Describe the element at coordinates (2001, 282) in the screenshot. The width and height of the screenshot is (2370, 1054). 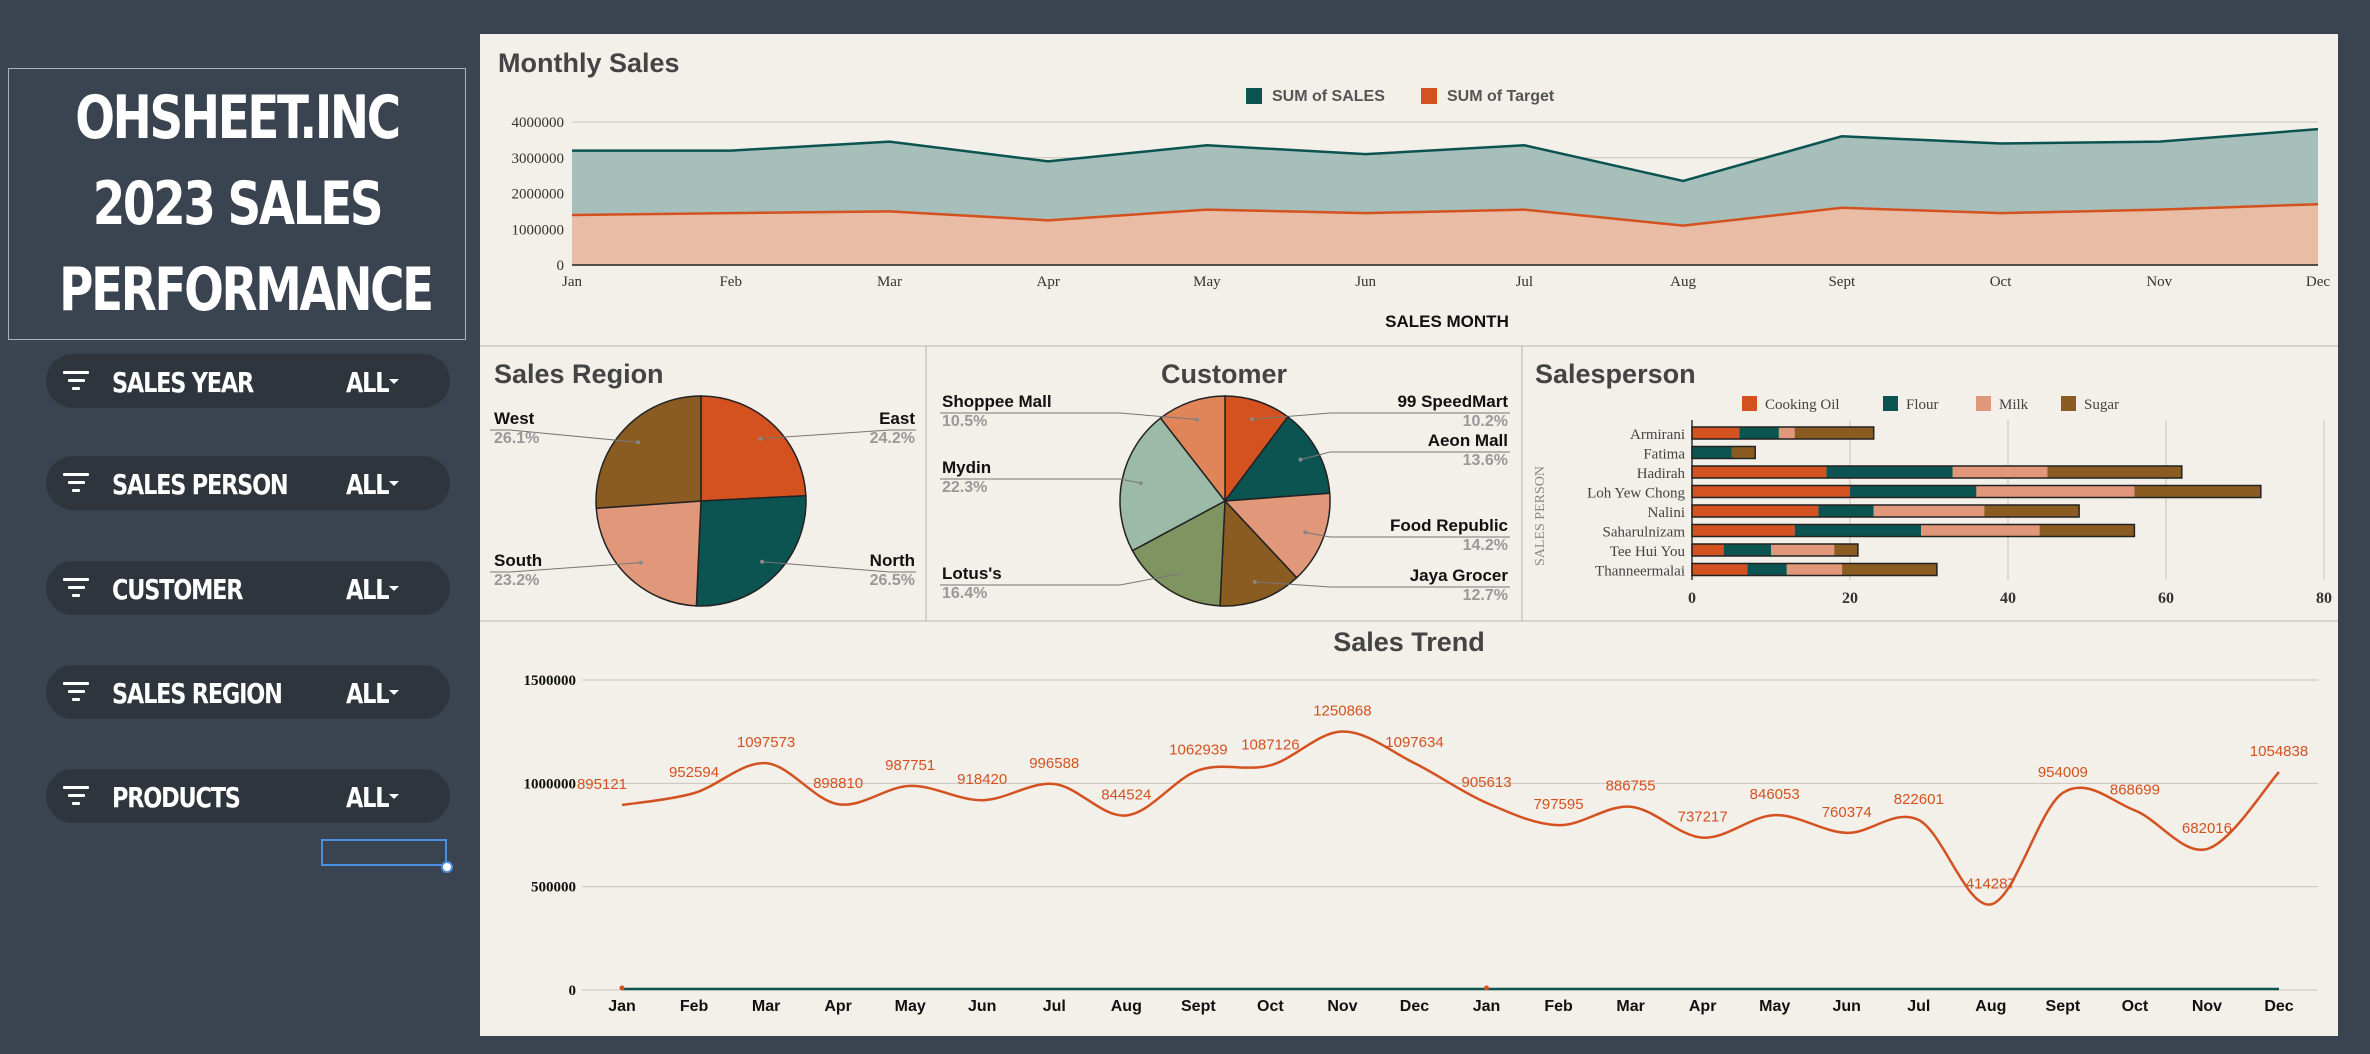
I see `x-tick-label: Oct` at that location.